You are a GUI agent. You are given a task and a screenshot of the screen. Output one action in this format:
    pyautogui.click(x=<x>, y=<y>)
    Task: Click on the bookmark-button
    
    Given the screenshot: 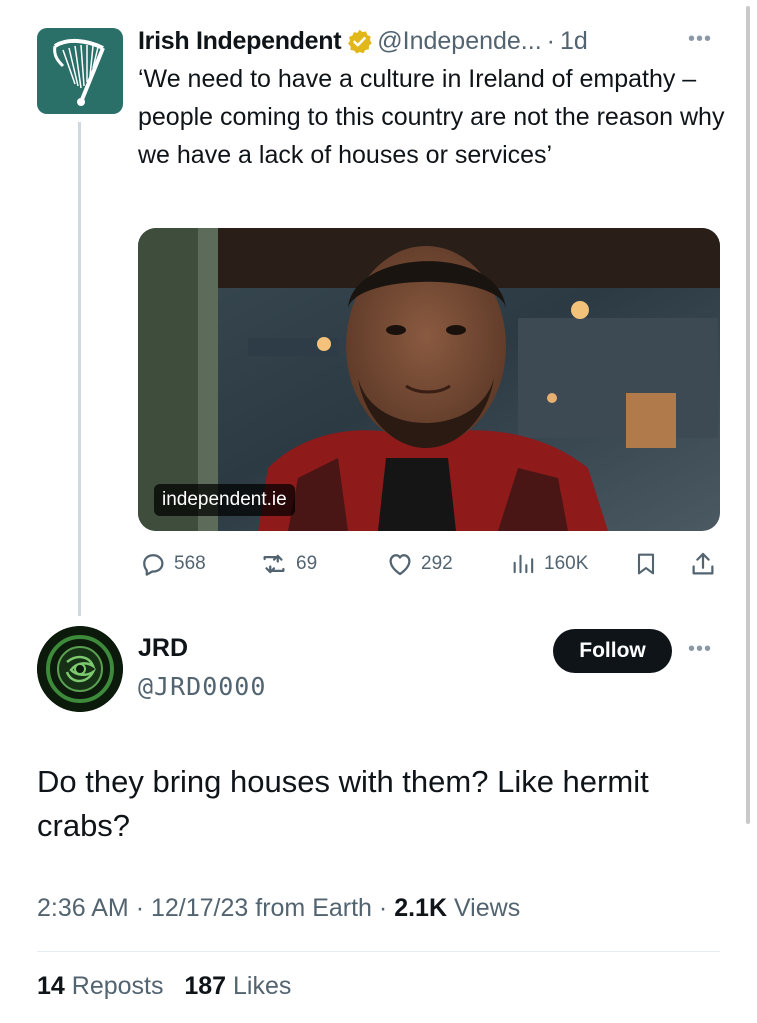 What is the action you would take?
    pyautogui.click(x=646, y=564)
    